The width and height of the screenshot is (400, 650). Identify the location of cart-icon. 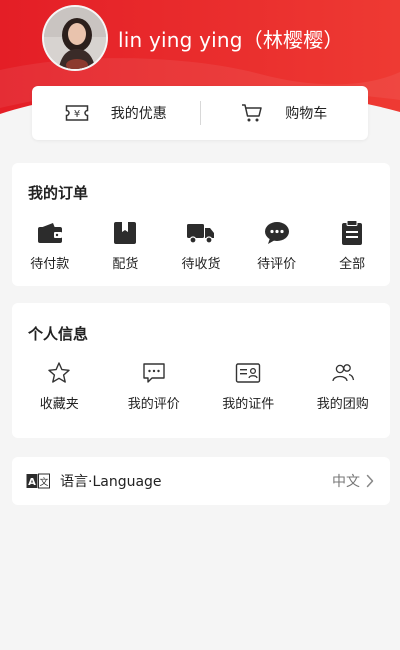
(252, 113).